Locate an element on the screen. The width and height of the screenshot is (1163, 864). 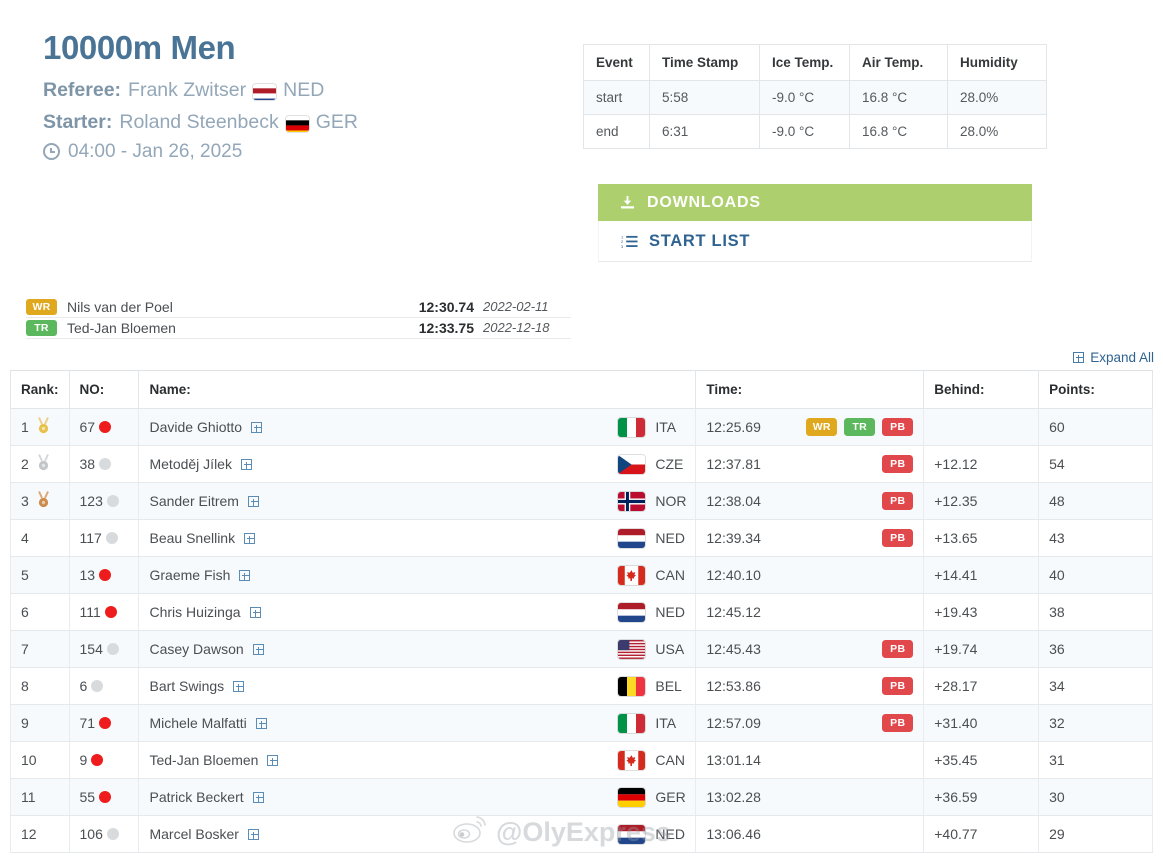
start-number: 123 is located at coordinates (91, 501).